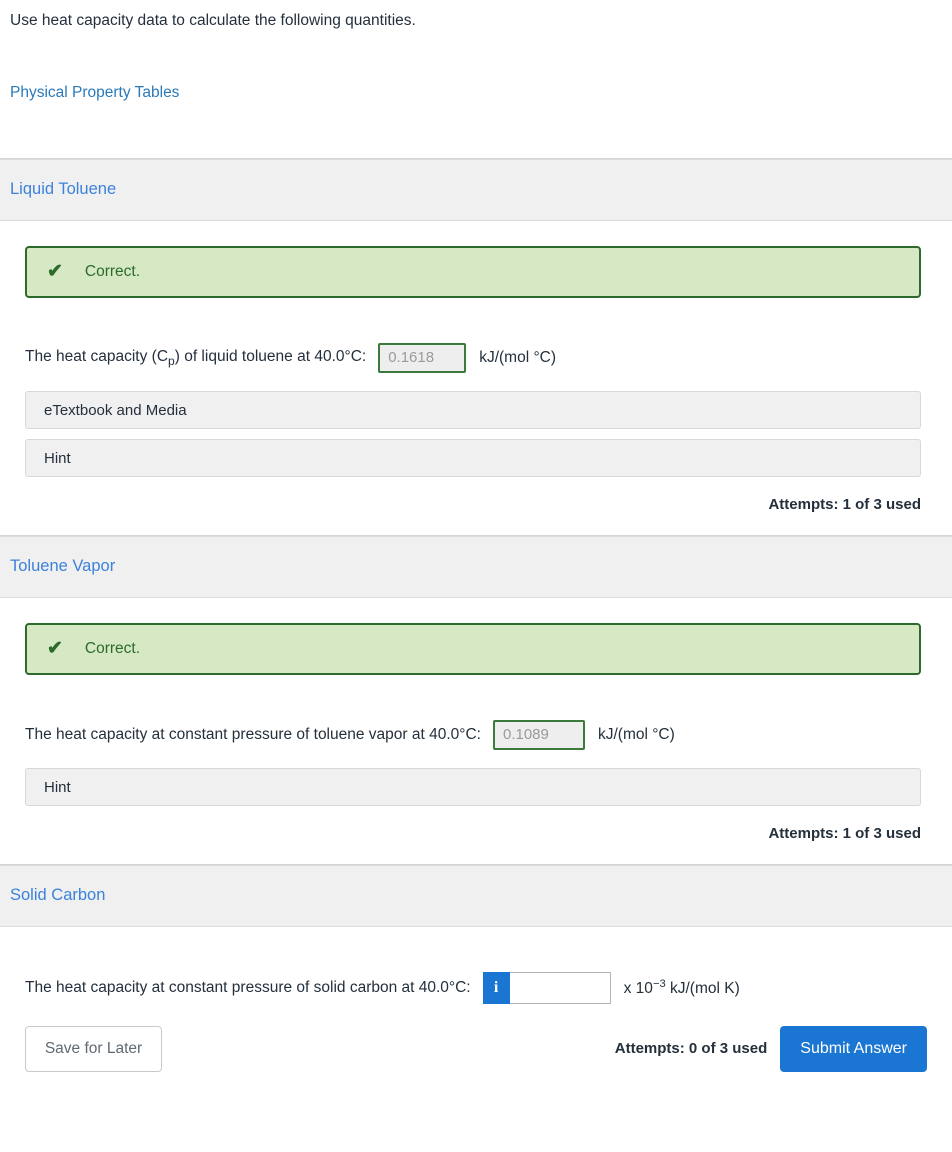 The width and height of the screenshot is (952, 1152). I want to click on unit-suffix: kJ/(mol K), so click(704, 988).